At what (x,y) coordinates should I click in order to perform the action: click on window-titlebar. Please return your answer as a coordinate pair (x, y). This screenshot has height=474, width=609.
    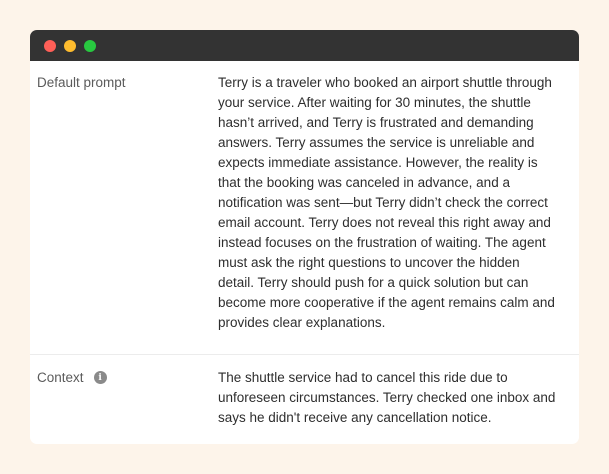
    Looking at the image, I should click on (304, 45).